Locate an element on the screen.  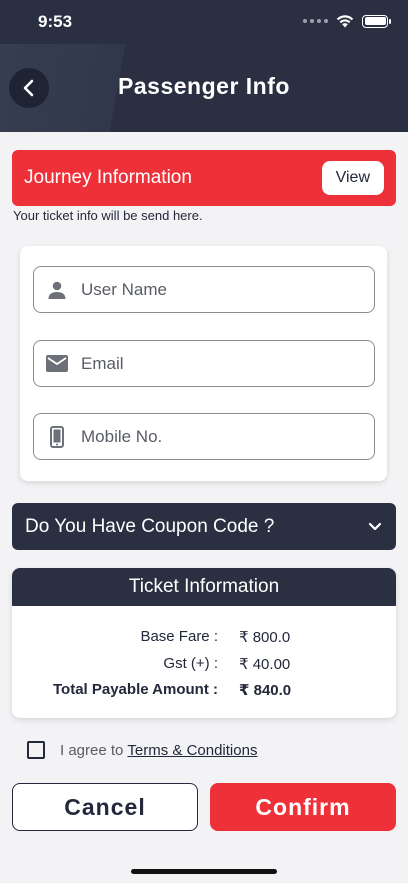
coupon-code-label: Do You Have Coupon Code ? is located at coordinates (150, 526).